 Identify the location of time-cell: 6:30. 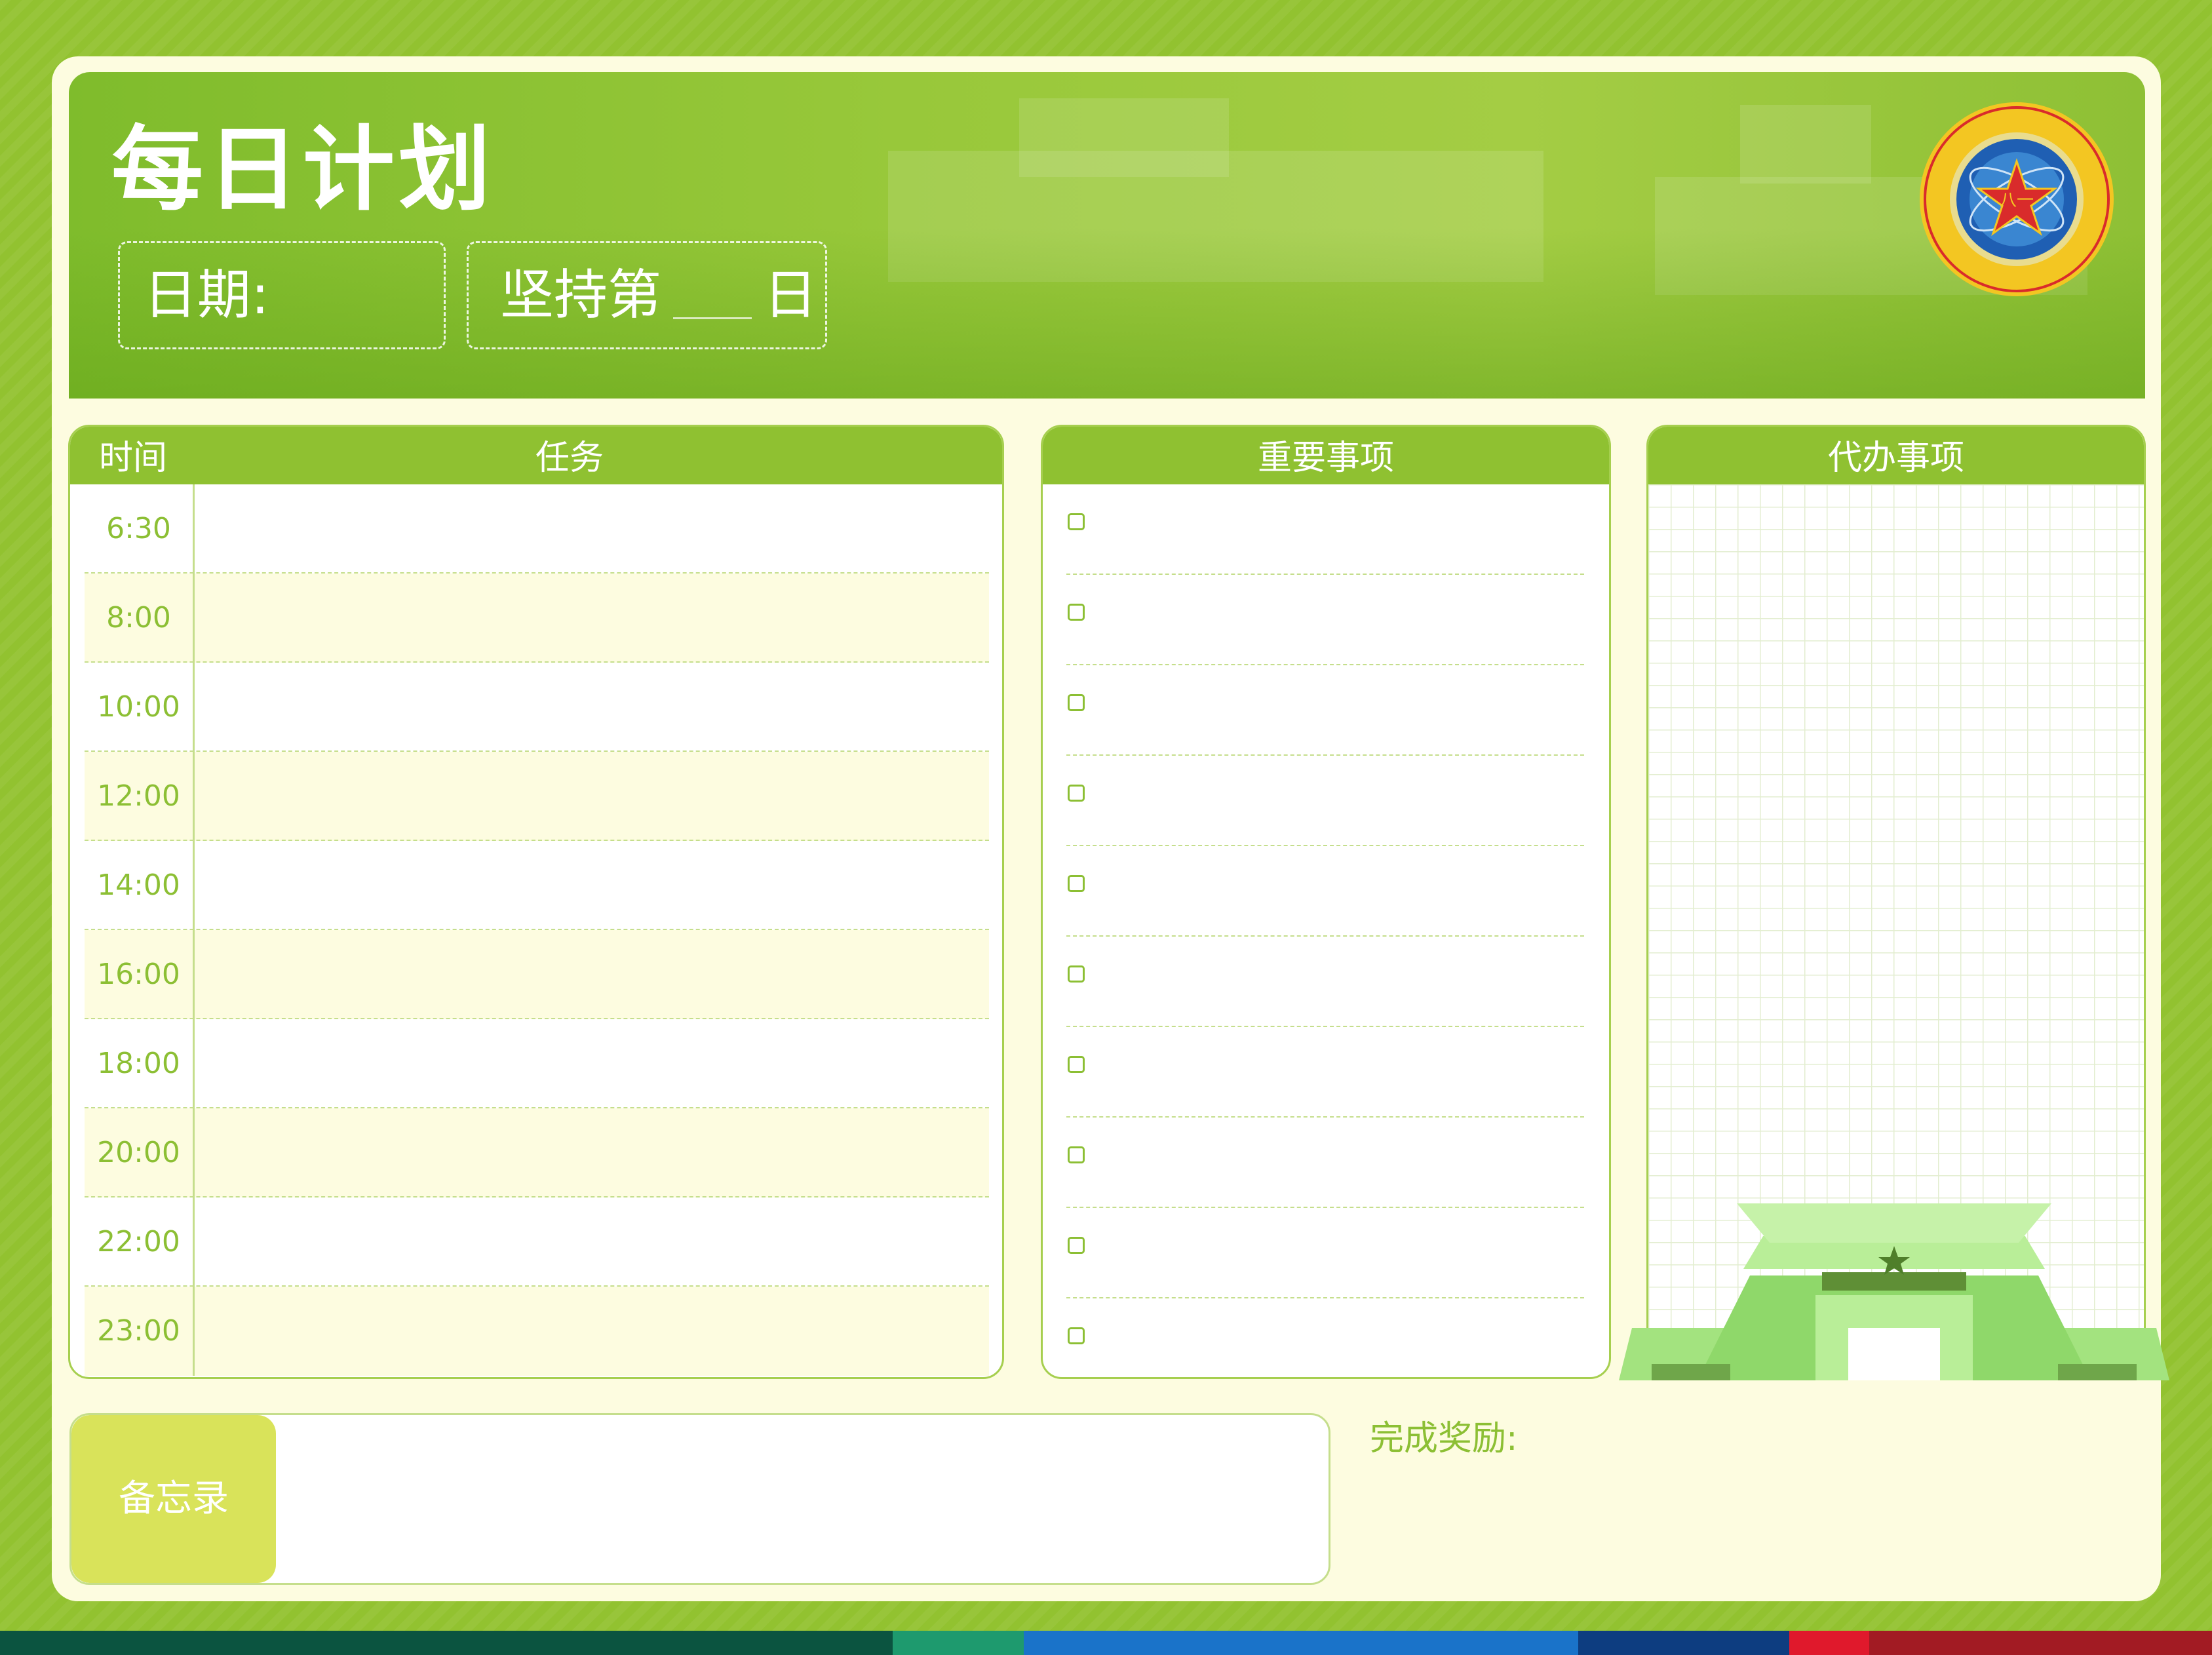
(140, 529).